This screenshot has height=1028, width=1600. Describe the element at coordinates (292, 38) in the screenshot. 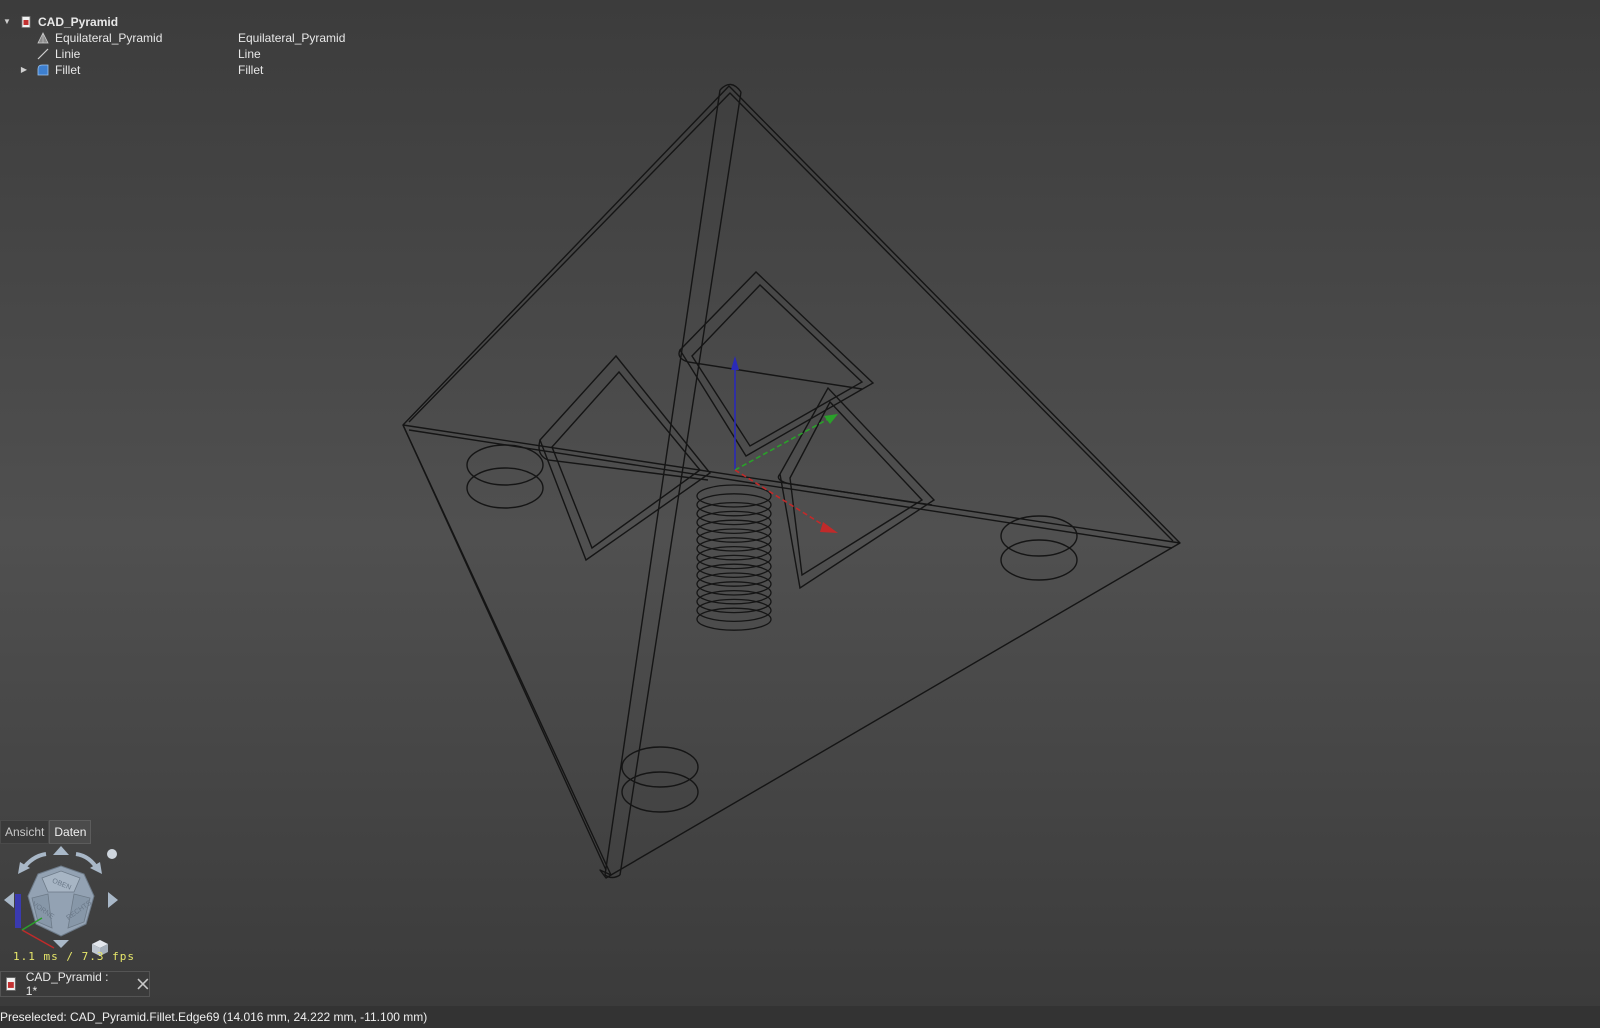

I see `tree-item-description: Equilateral_Pyramid` at that location.